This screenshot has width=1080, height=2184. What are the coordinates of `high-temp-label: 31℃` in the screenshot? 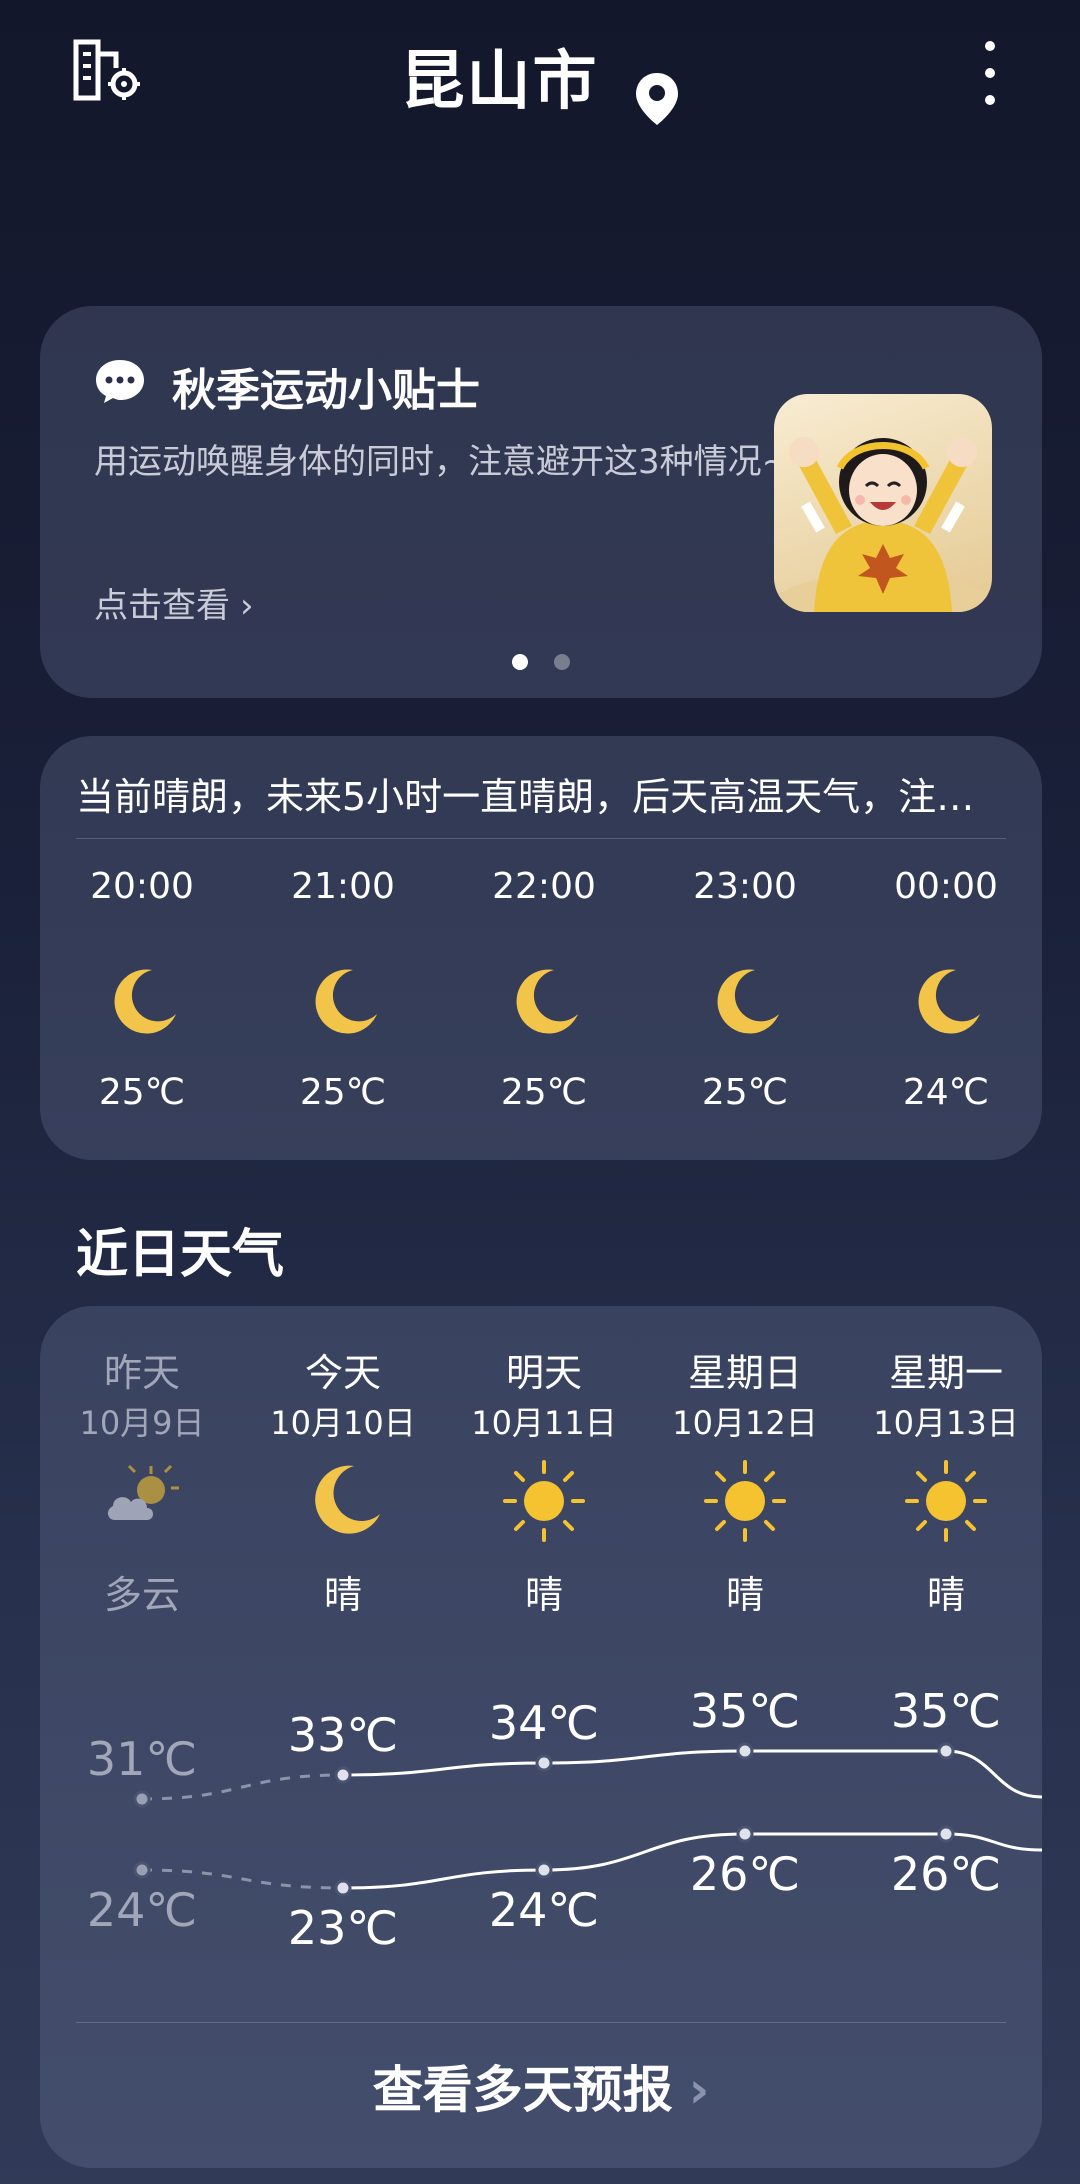 It's located at (142, 1759).